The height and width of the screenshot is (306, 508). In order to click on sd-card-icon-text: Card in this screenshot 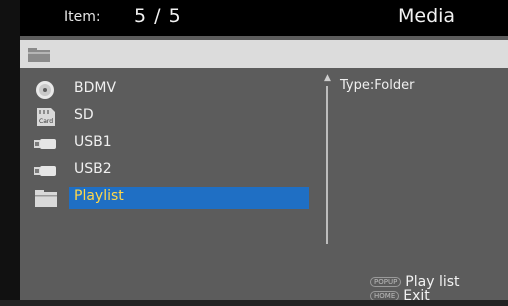, I will do `click(46, 121)`.